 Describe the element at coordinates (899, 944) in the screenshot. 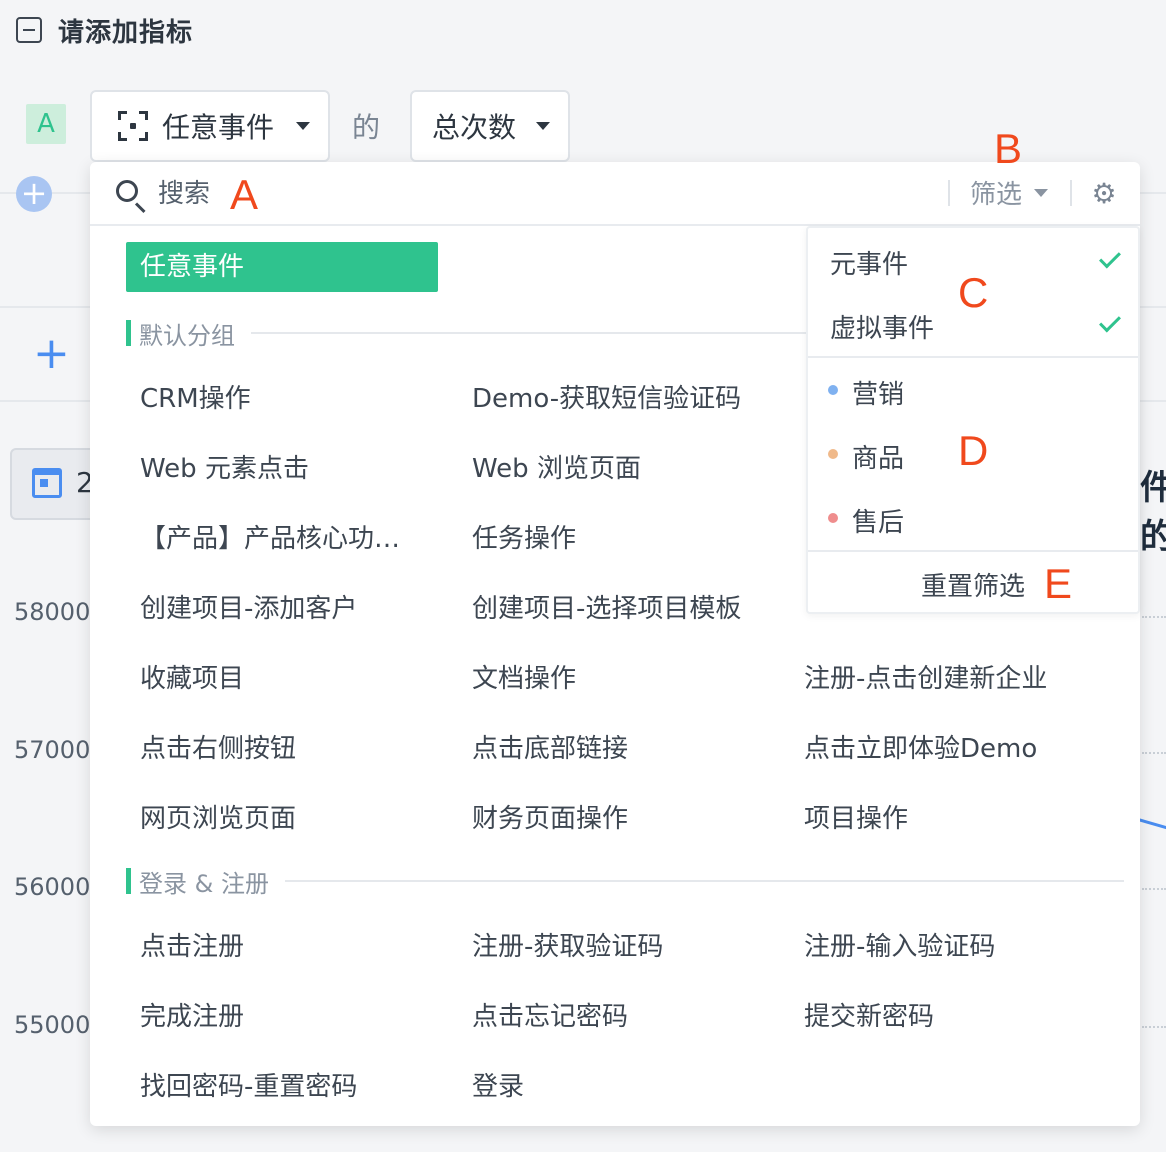

I see `event-option: 注册-输入验证码` at that location.